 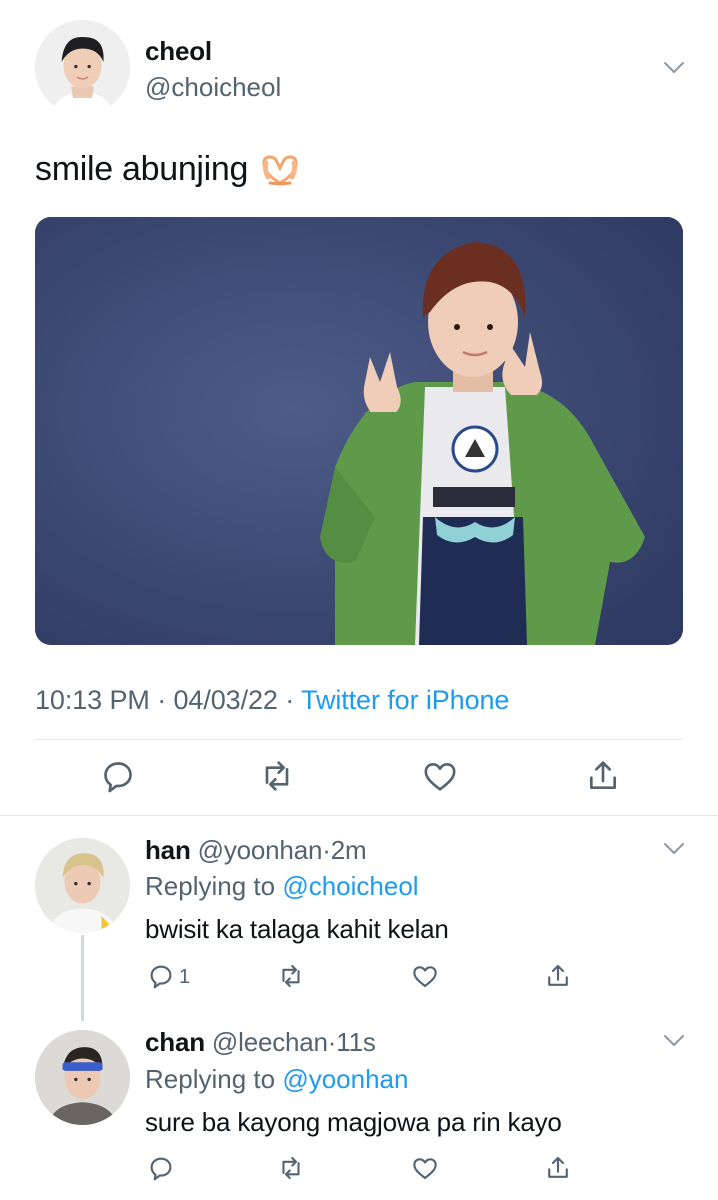 I want to click on reply-count: 1, so click(x=185, y=977).